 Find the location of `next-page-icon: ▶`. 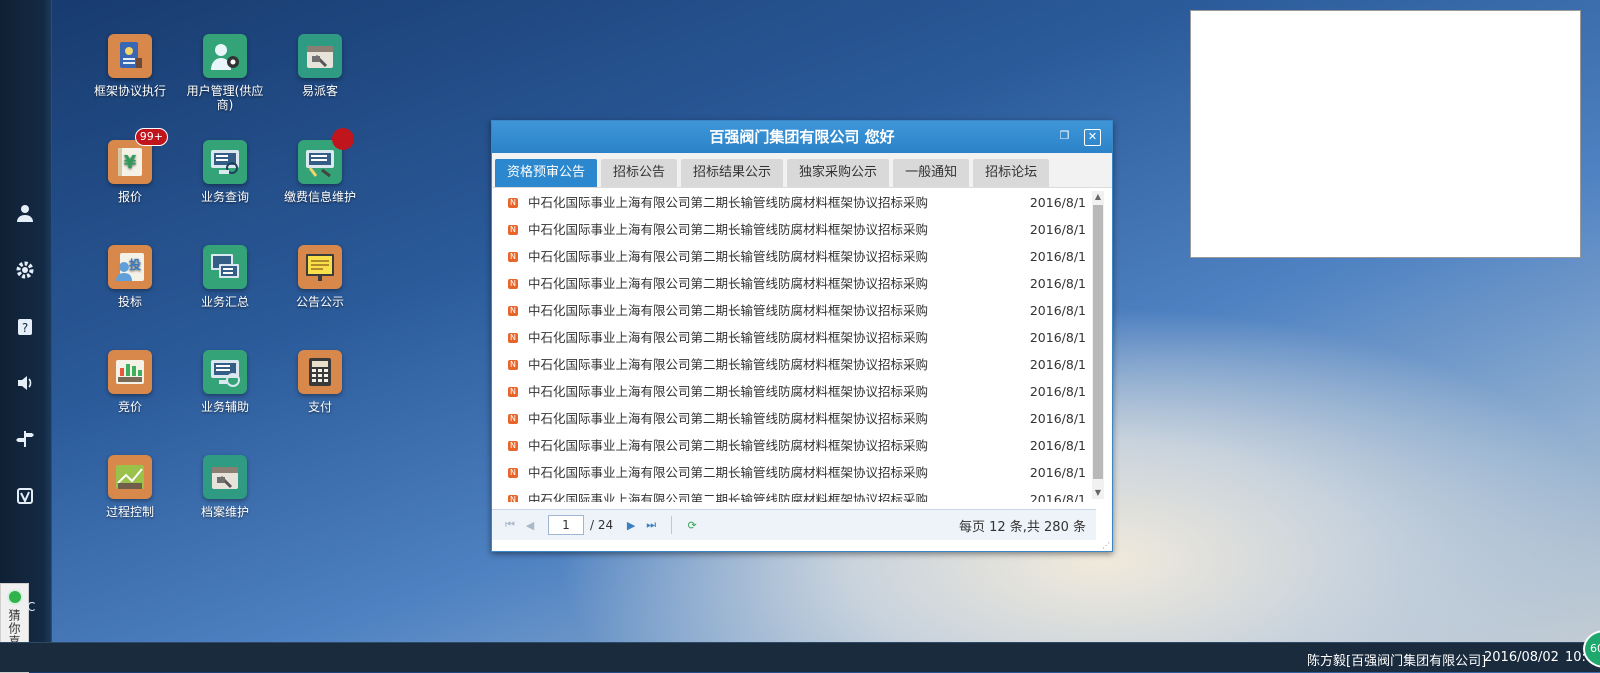

next-page-icon: ▶ is located at coordinates (631, 525).